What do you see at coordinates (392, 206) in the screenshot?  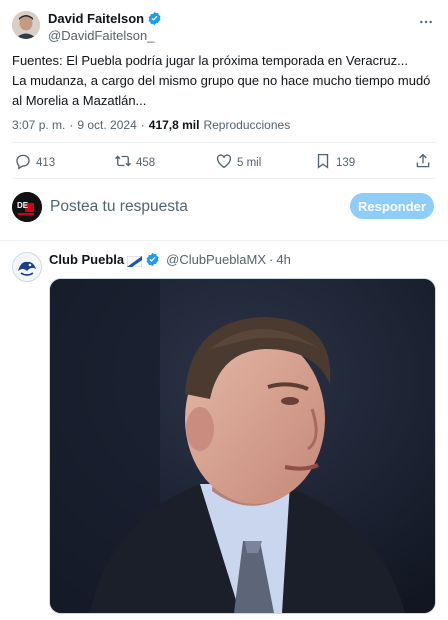 I see `reply-submit-button: Responder` at bounding box center [392, 206].